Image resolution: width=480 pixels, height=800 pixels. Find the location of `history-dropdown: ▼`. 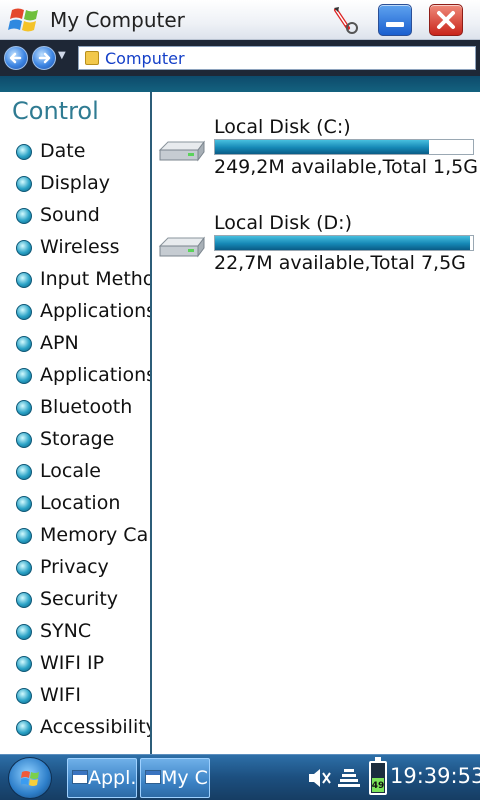

history-dropdown: ▼ is located at coordinates (62, 55).